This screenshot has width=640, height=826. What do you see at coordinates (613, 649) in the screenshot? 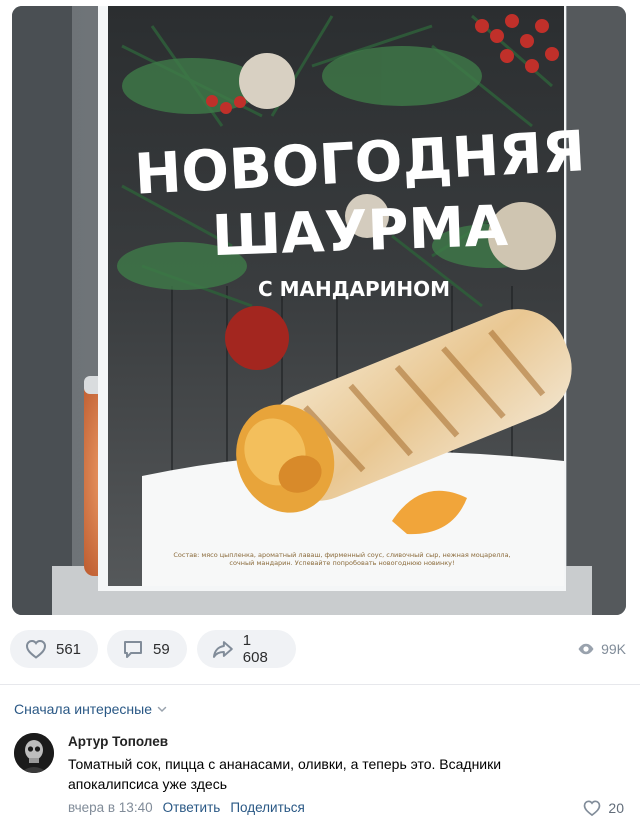
I see `views-count: 99K` at bounding box center [613, 649].